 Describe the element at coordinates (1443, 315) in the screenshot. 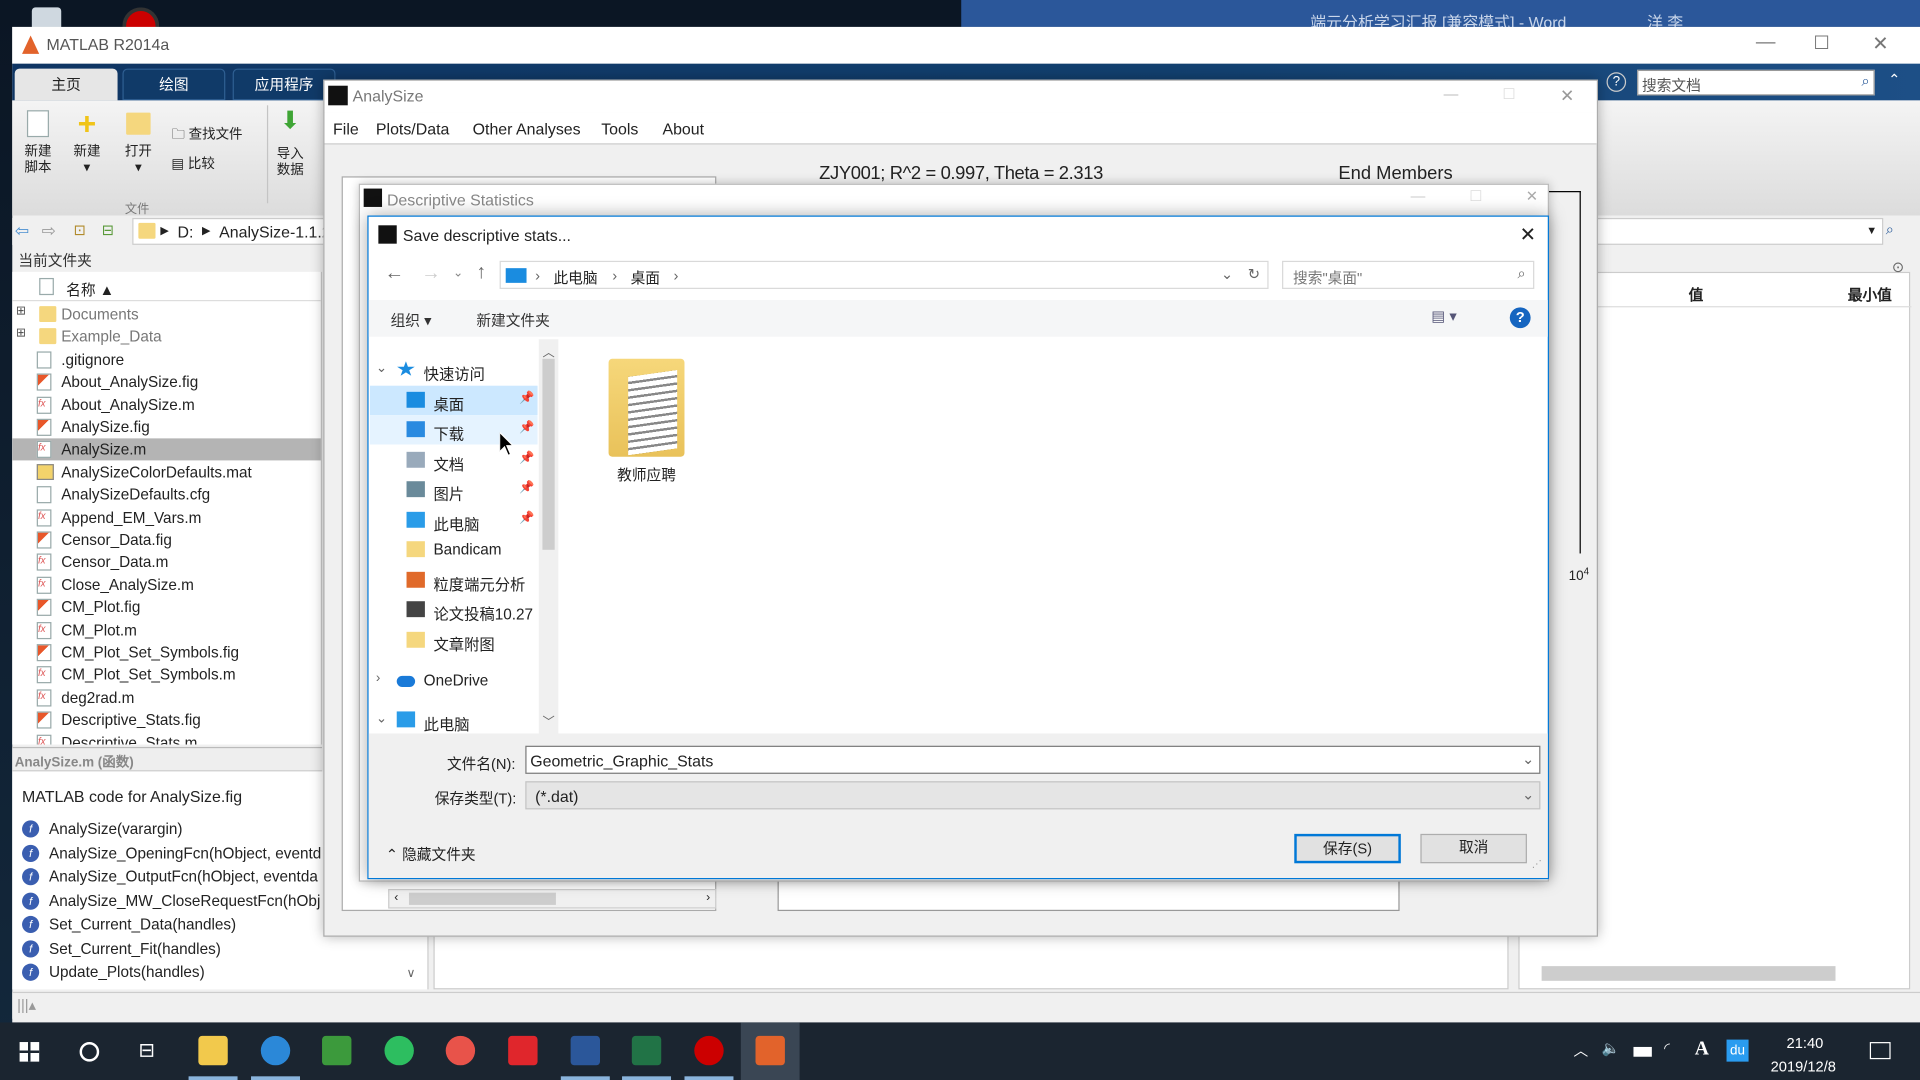

I see `view-options-icon: ▤ ▾` at that location.